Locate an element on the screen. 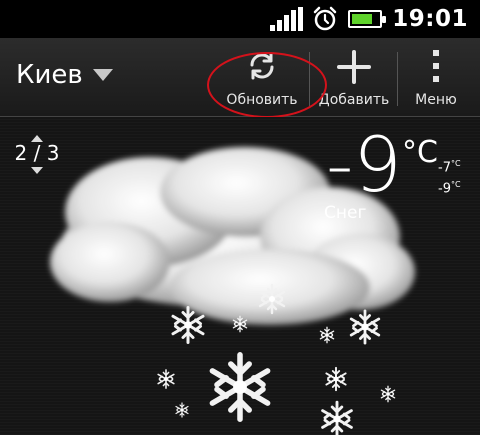 This screenshot has height=435, width=480. overflow-menu-icon is located at coordinates (436, 66).